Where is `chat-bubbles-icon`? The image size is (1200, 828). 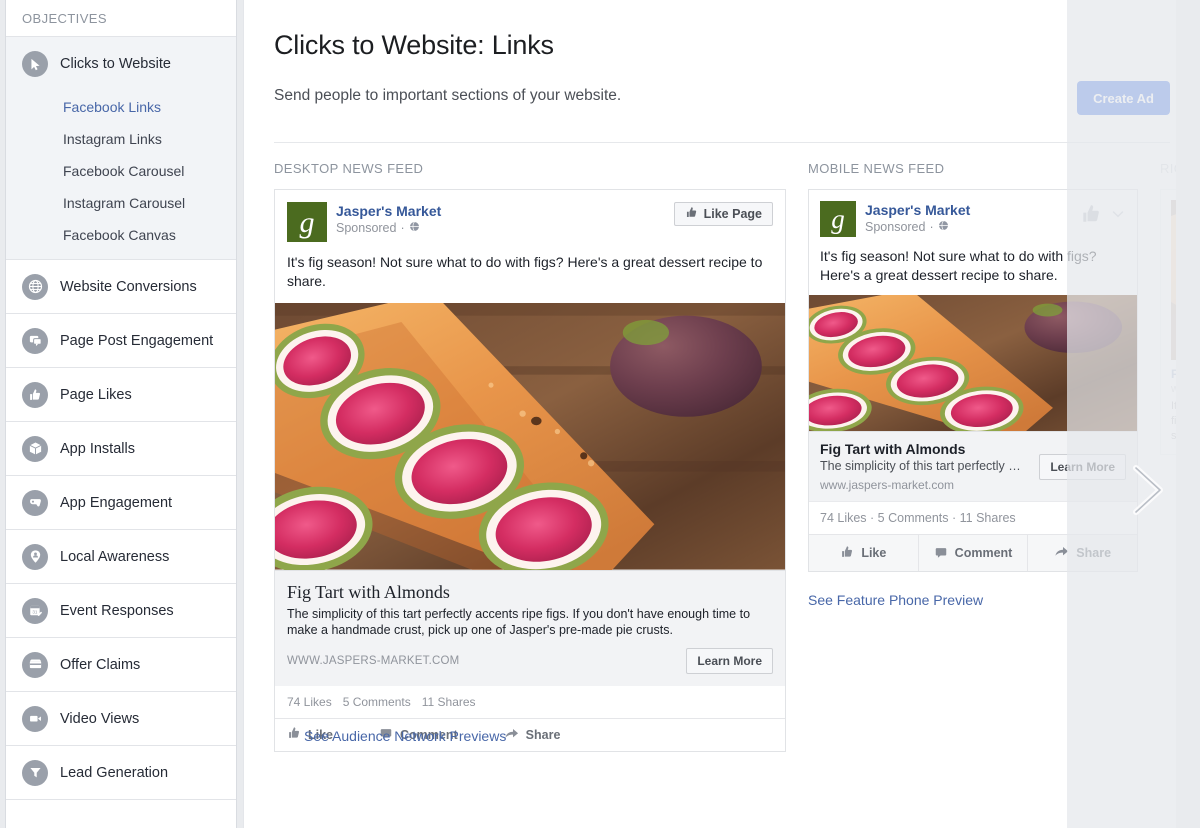 chat-bubbles-icon is located at coordinates (35, 340).